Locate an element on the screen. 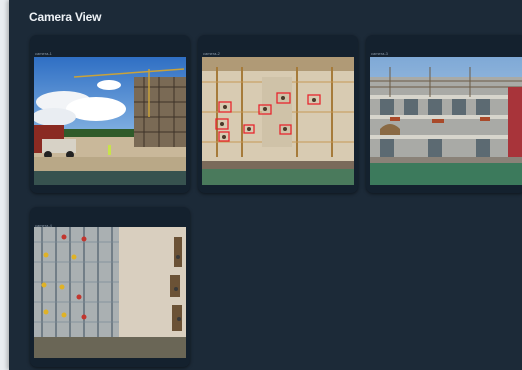  panel-title: Camera View is located at coordinates (65, 17).